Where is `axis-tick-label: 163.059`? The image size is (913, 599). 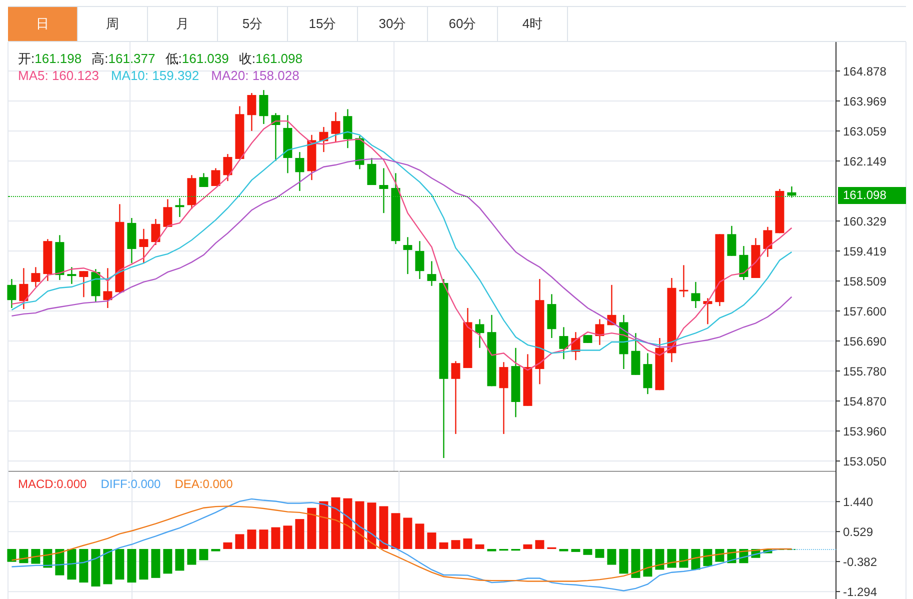 axis-tick-label: 163.059 is located at coordinates (864, 131).